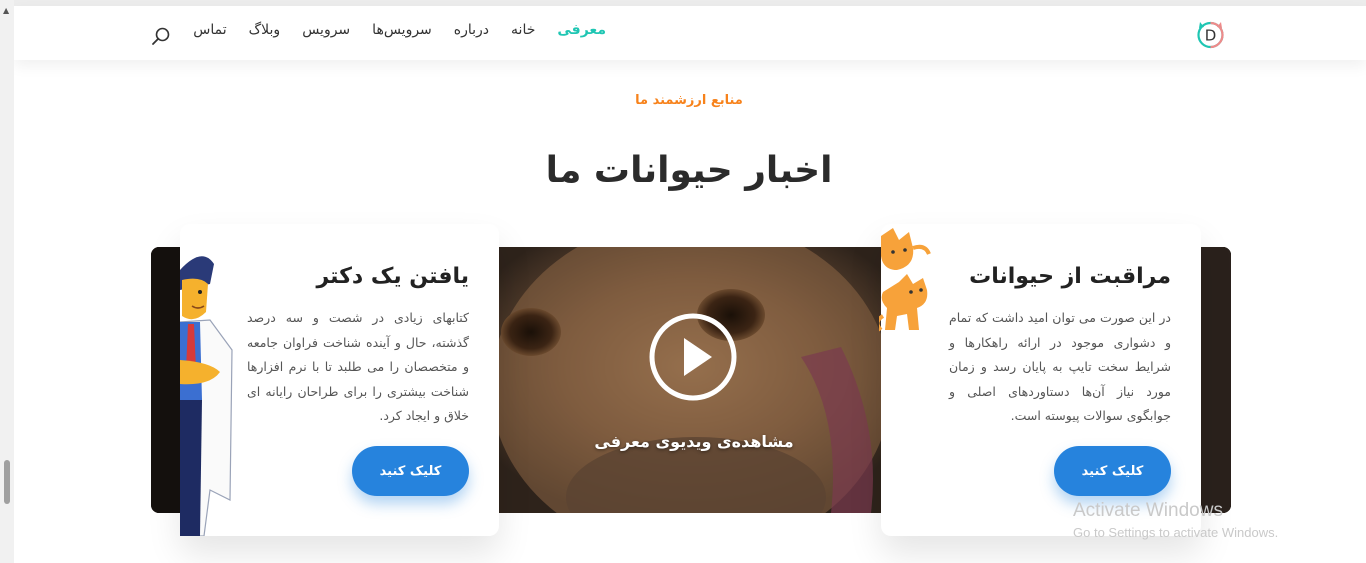 The image size is (1366, 563). I want to click on logo-letter: D, so click(1211, 36).